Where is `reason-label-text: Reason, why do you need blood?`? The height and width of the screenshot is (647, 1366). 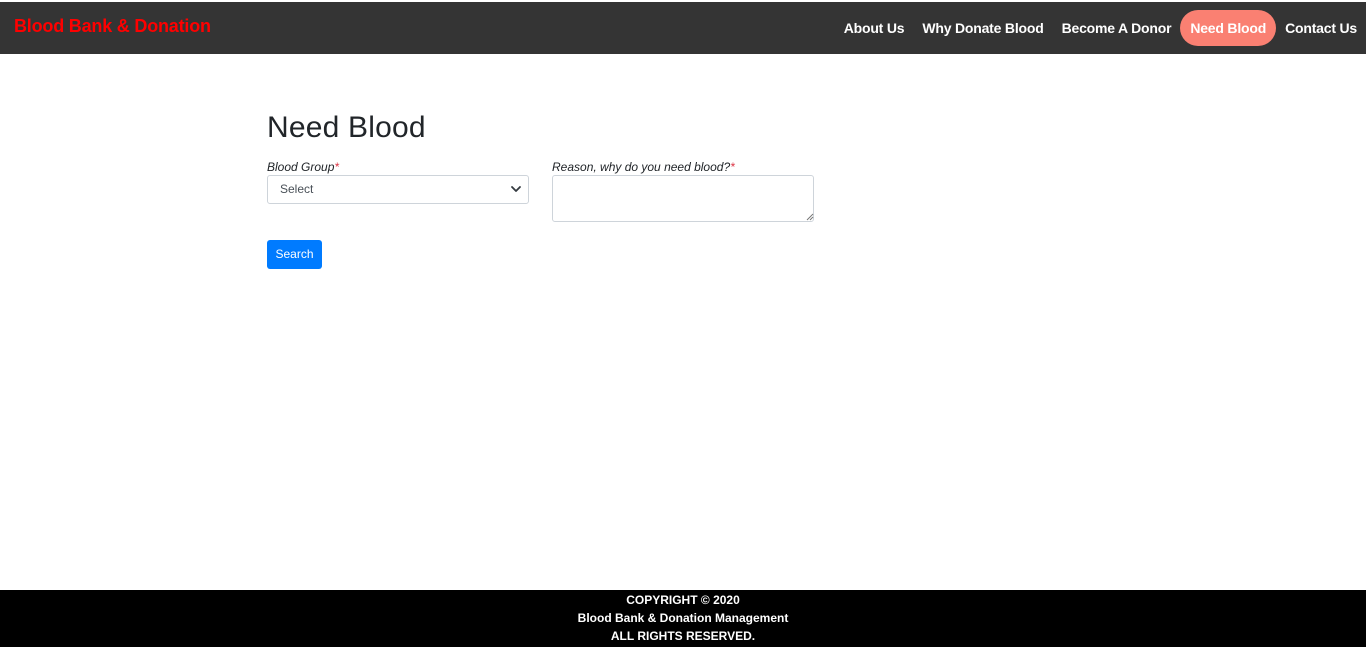
reason-label-text: Reason, why do you need blood? is located at coordinates (641, 167).